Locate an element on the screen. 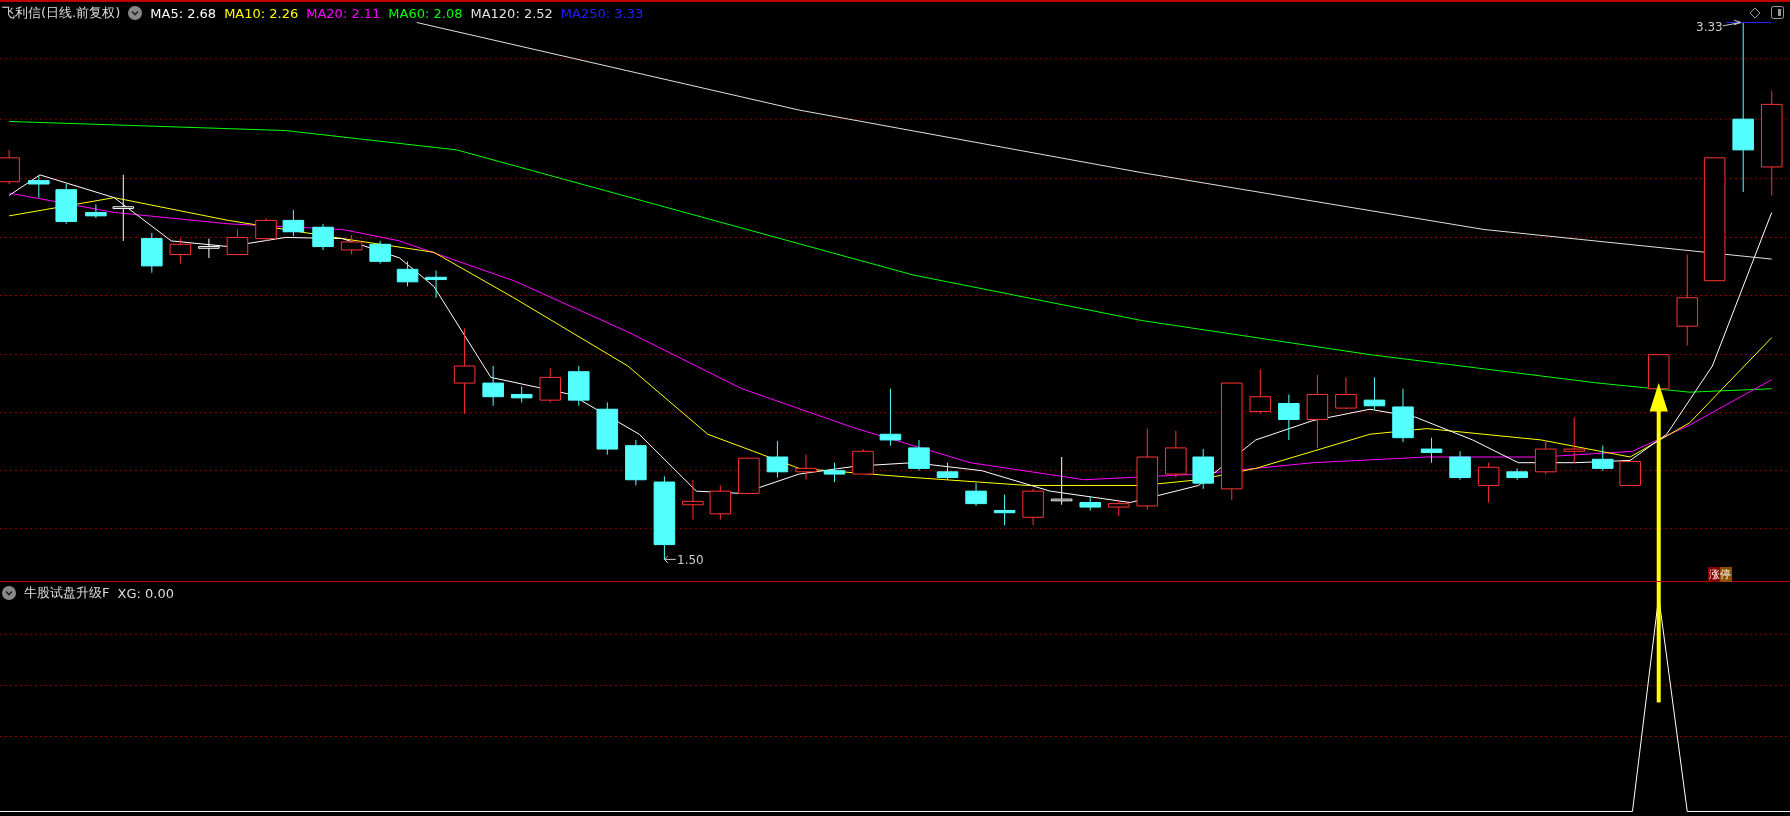 This screenshot has height=816, width=1790. chart-title: 飞利信(日线.前复权) is located at coordinates (61, 13).